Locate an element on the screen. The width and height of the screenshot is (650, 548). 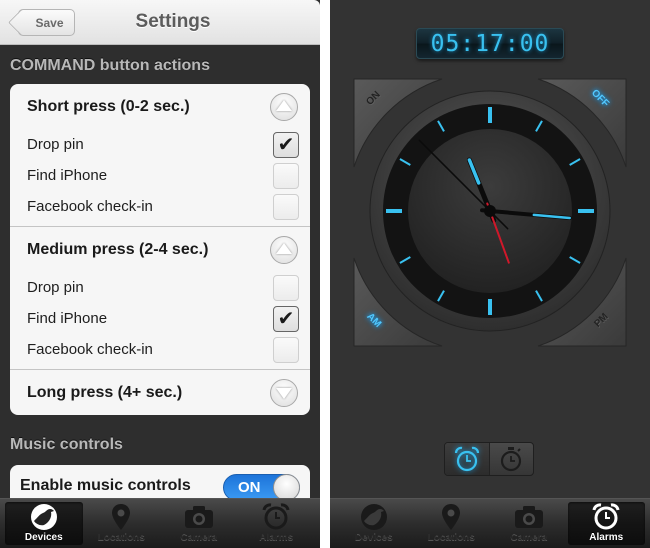
option-row: Drop pin is located at coordinates (160, 287).